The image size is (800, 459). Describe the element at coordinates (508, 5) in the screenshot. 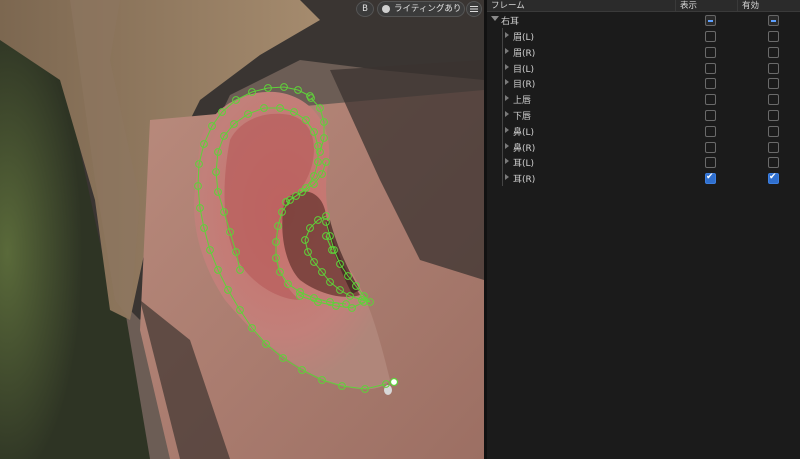

I see `column-header-frame: フレーム` at that location.